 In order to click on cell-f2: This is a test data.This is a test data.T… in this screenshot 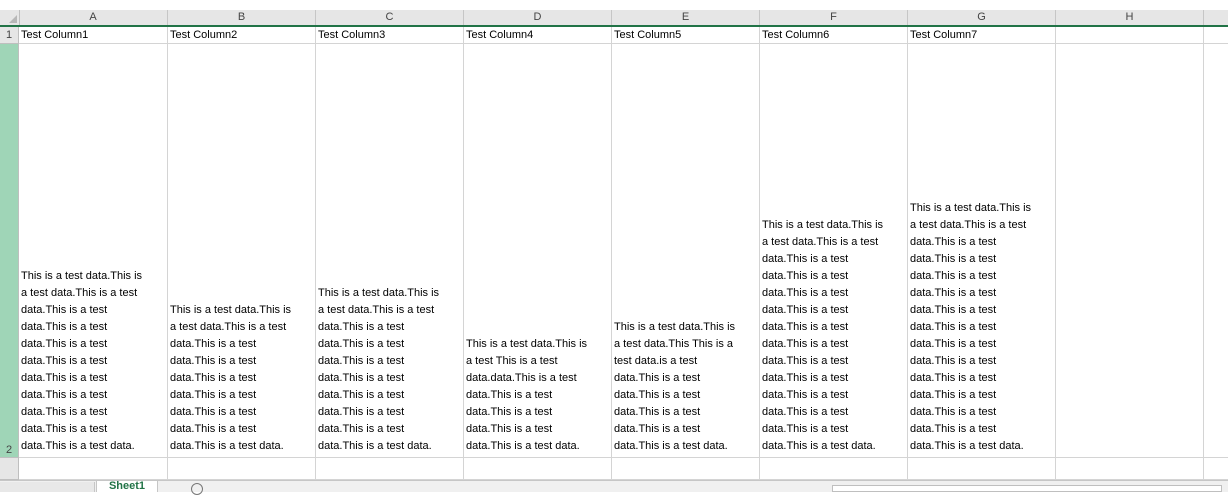, I will do `click(834, 251)`.